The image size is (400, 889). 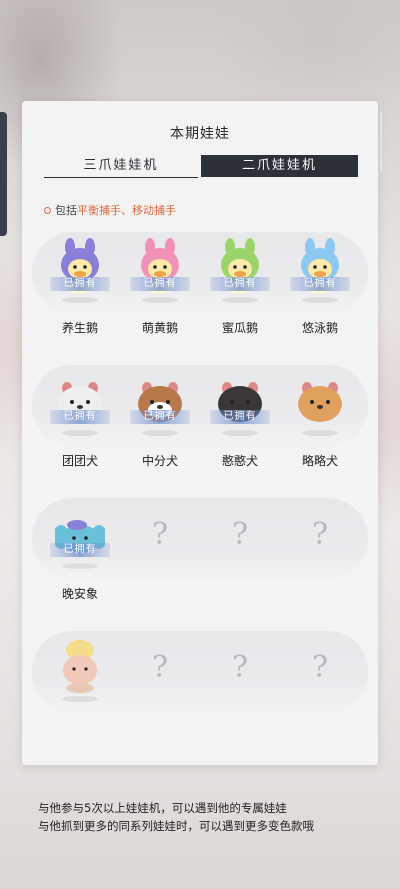 What do you see at coordinates (200, 134) in the screenshot?
I see `panel-title: 本期娃娃` at bounding box center [200, 134].